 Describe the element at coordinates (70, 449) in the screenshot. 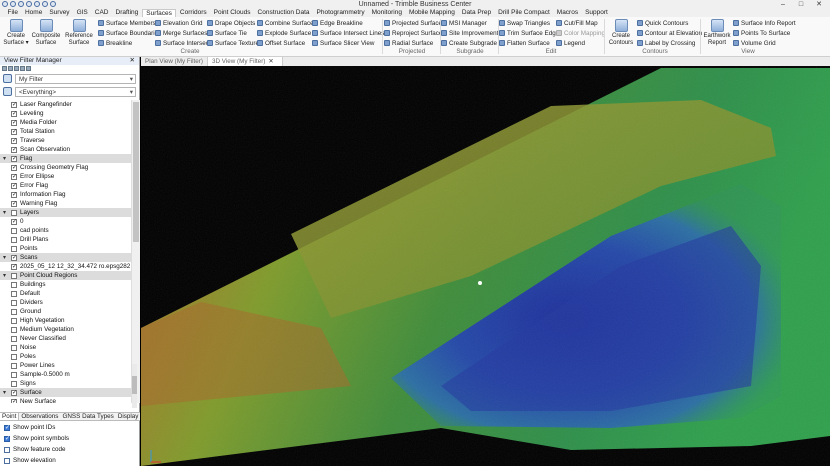

I see `show-feature-code-option: Show feature code` at that location.